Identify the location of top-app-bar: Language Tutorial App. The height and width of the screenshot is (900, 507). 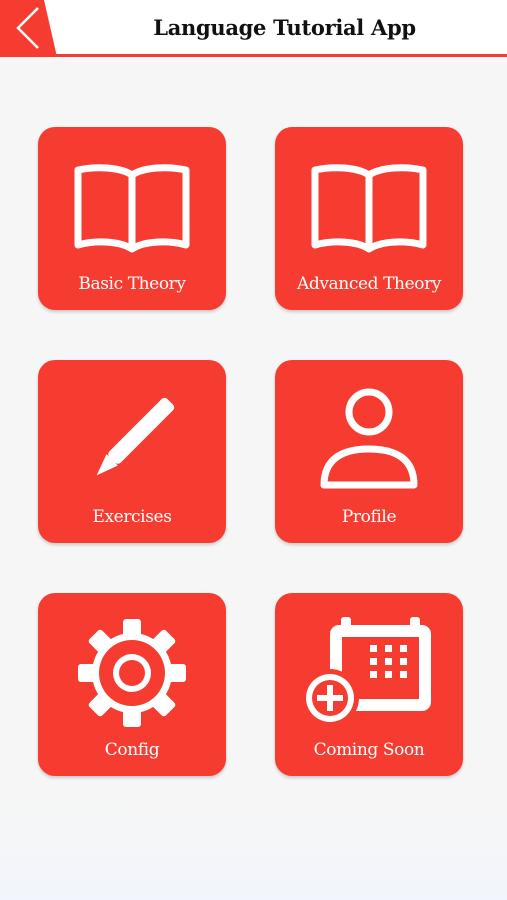
(253, 28).